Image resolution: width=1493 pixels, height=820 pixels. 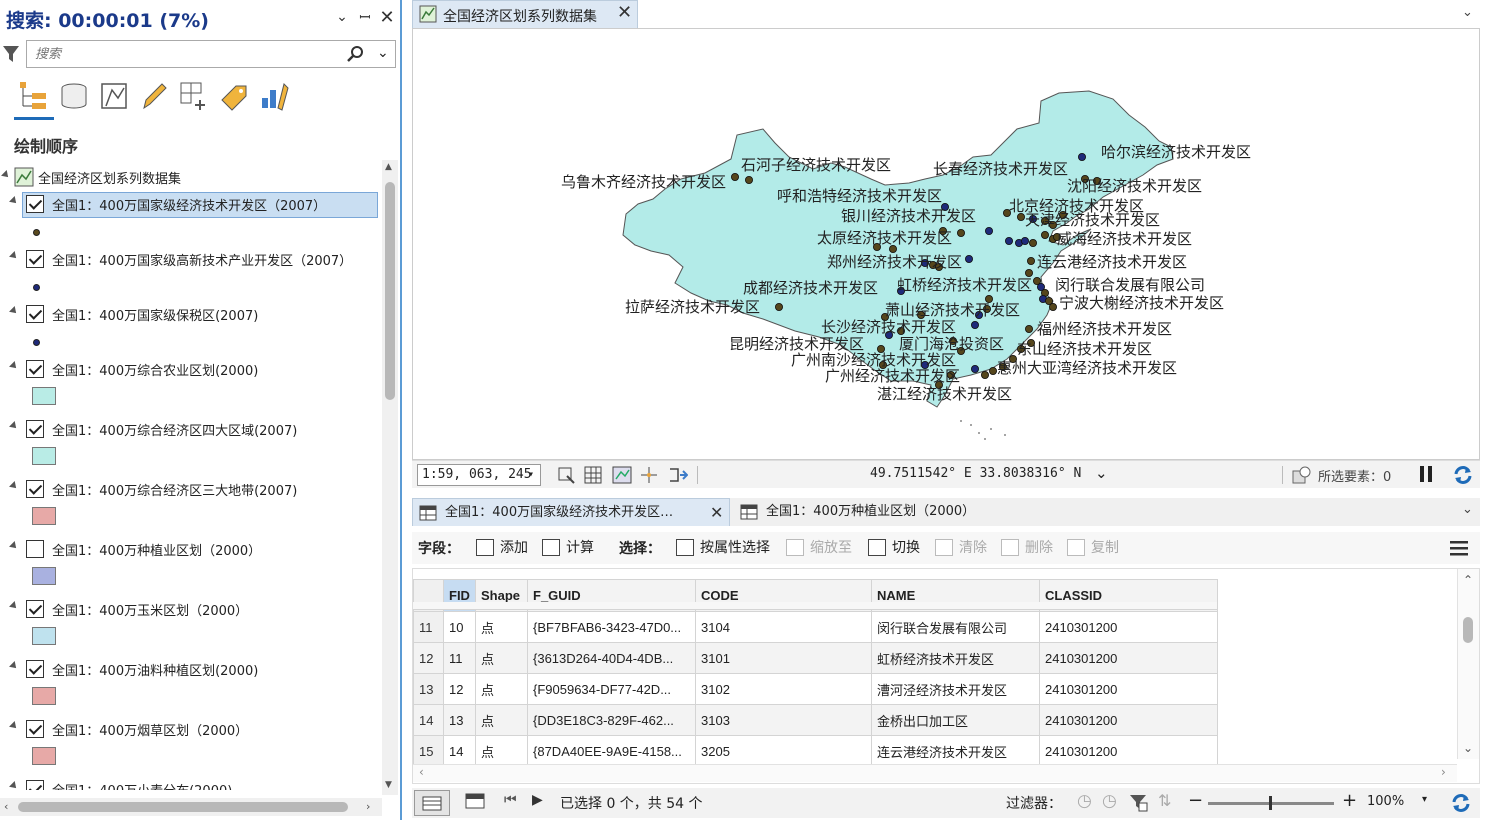 What do you see at coordinates (783, 627) in the screenshot?
I see `cell-code: 3104` at bounding box center [783, 627].